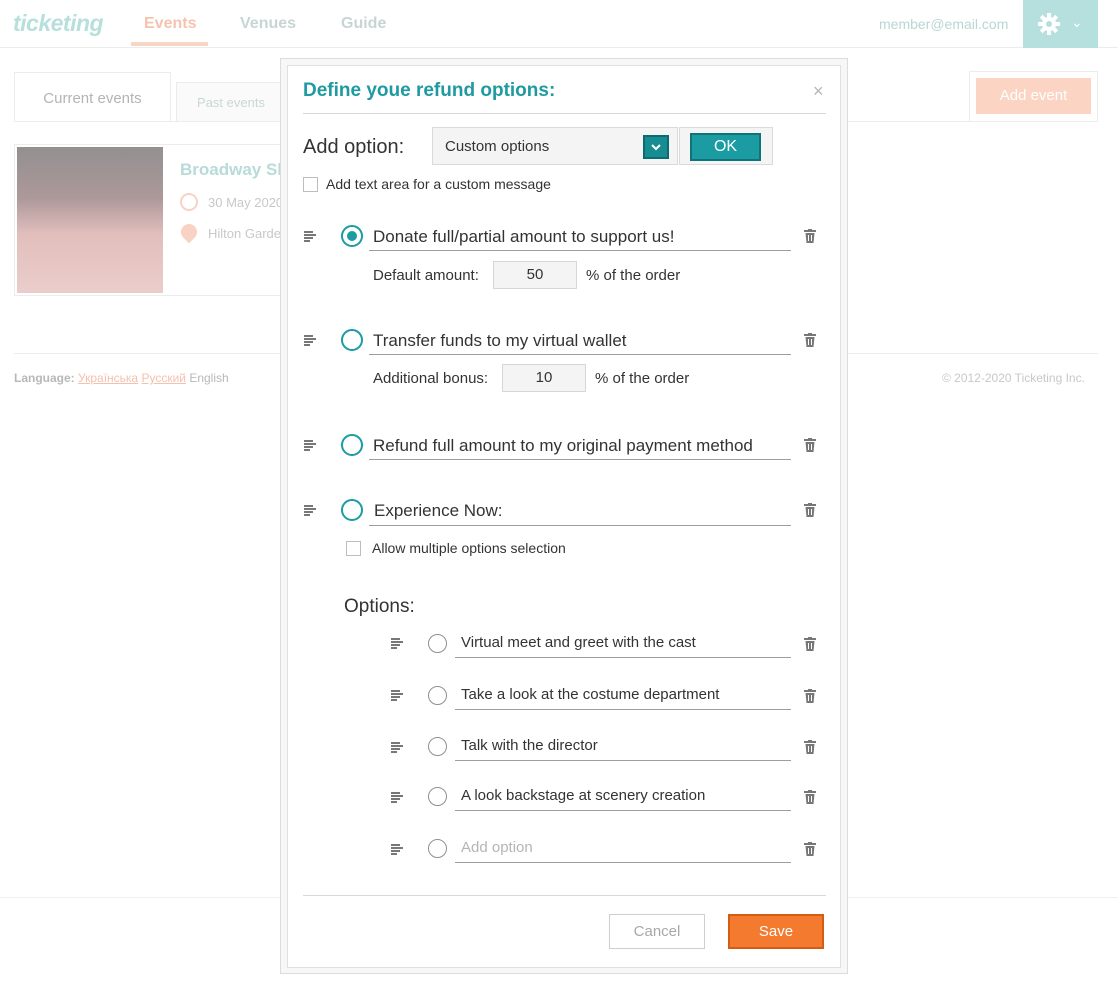 The width and height of the screenshot is (1118, 989). I want to click on event-date: 30 May 2020, so click(246, 202).